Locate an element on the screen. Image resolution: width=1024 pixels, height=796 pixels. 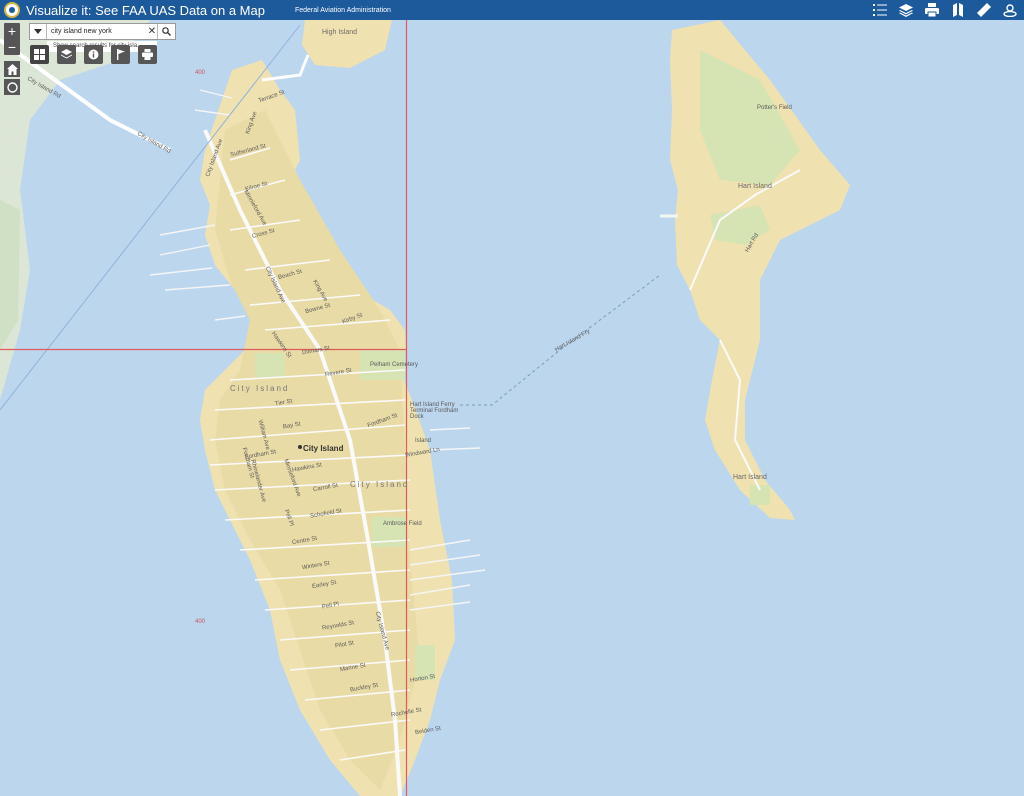
ambrose-field-label: Ambrose Field is located at coordinates (402, 524).